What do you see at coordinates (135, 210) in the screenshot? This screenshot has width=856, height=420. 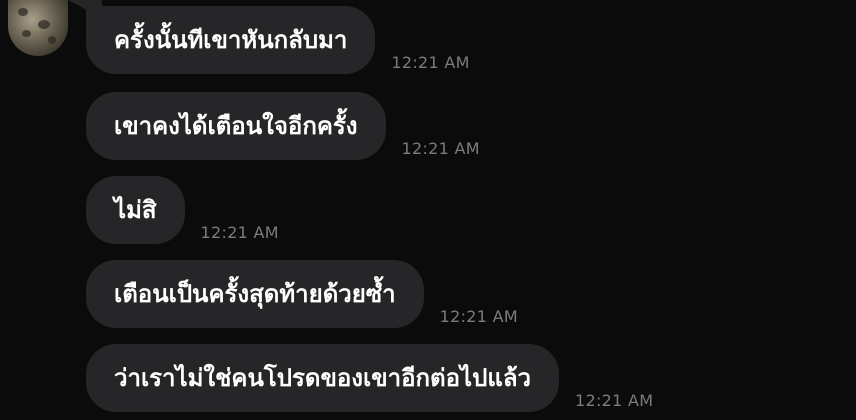 I see `message-bubble: ไม่สิ` at bounding box center [135, 210].